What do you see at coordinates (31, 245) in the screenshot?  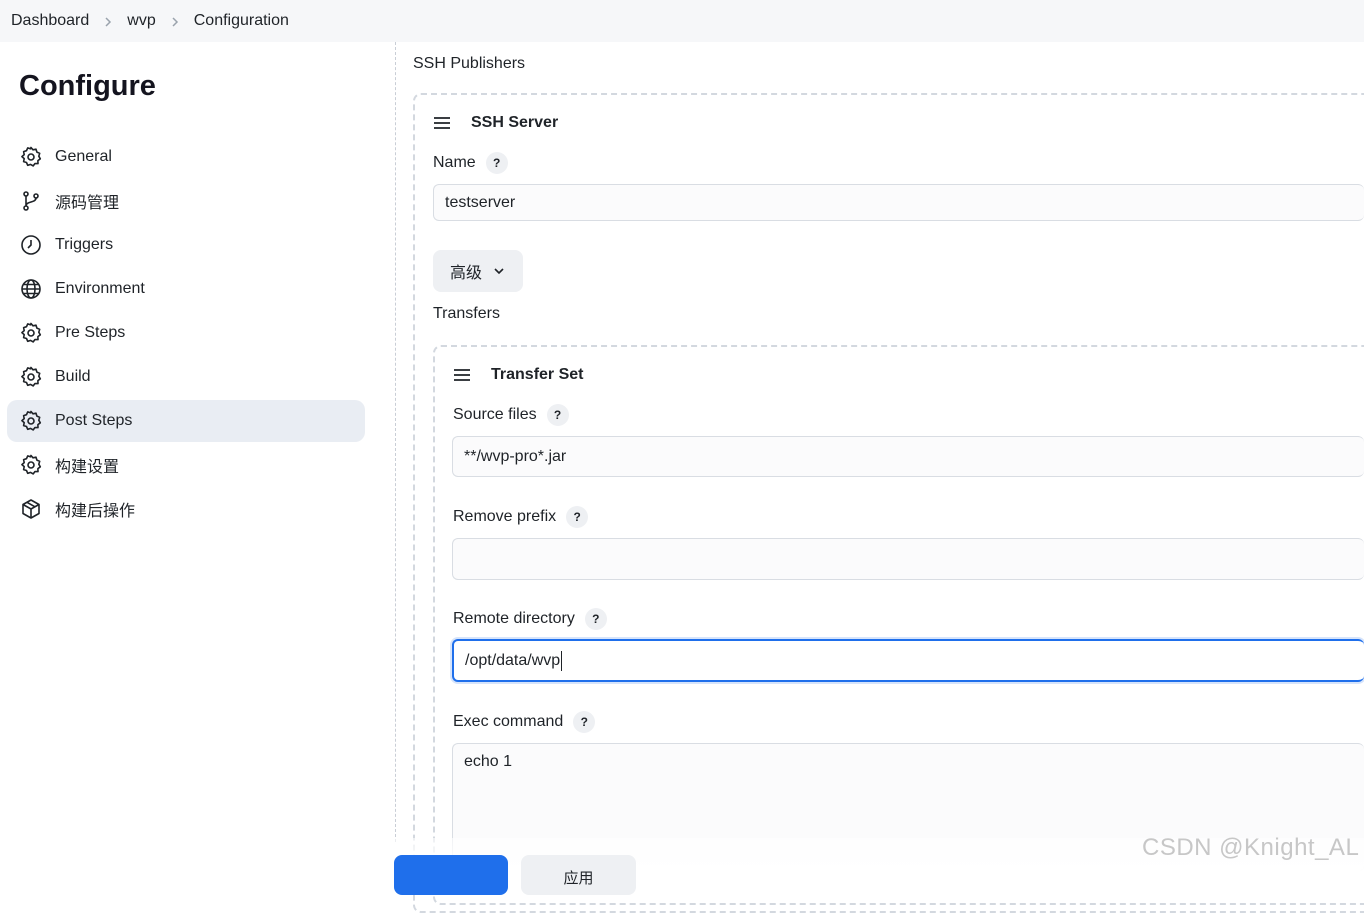 I see `clock-icon` at bounding box center [31, 245].